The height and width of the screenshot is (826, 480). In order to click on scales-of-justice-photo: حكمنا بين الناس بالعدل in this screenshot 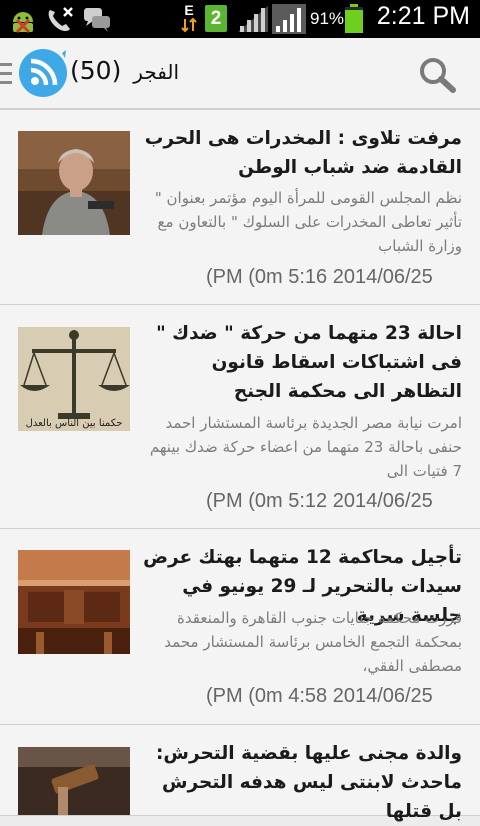, I will do `click(74, 379)`.